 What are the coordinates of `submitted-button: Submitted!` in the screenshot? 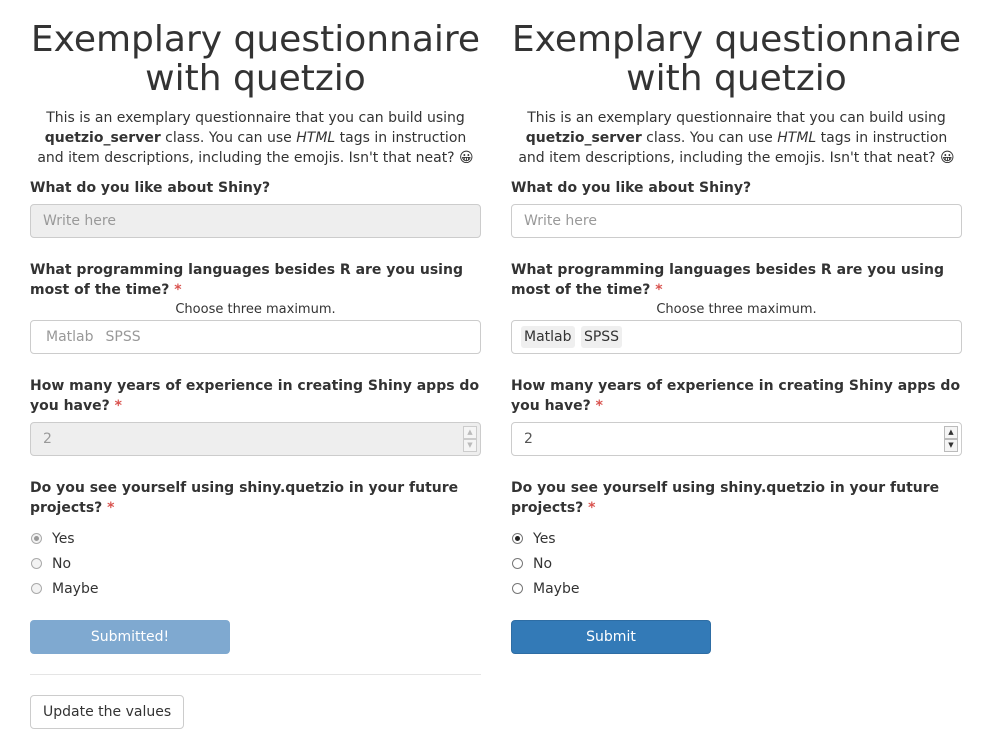 It's located at (130, 637).